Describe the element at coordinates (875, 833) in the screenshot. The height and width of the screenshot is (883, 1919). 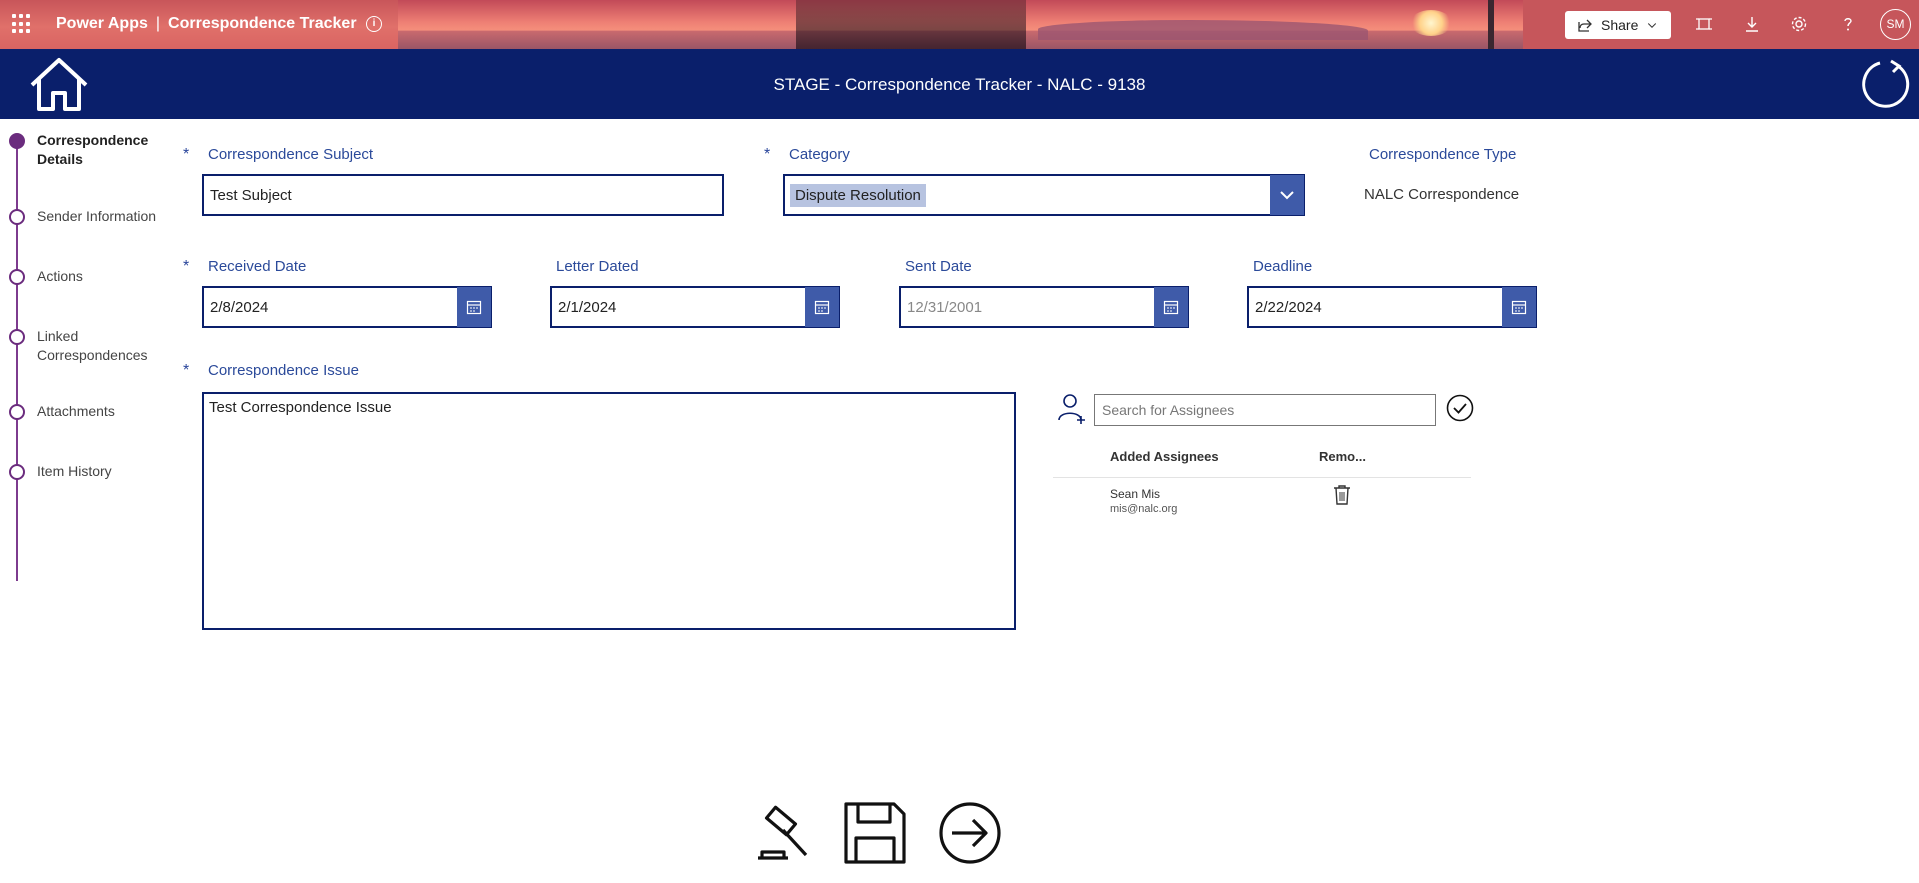
I see `save-icon` at that location.